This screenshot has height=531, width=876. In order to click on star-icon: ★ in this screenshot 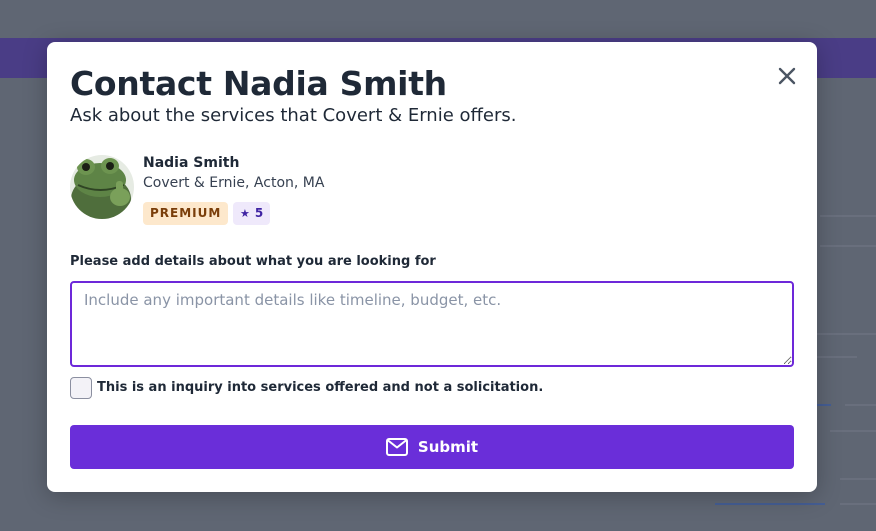, I will do `click(245, 213)`.